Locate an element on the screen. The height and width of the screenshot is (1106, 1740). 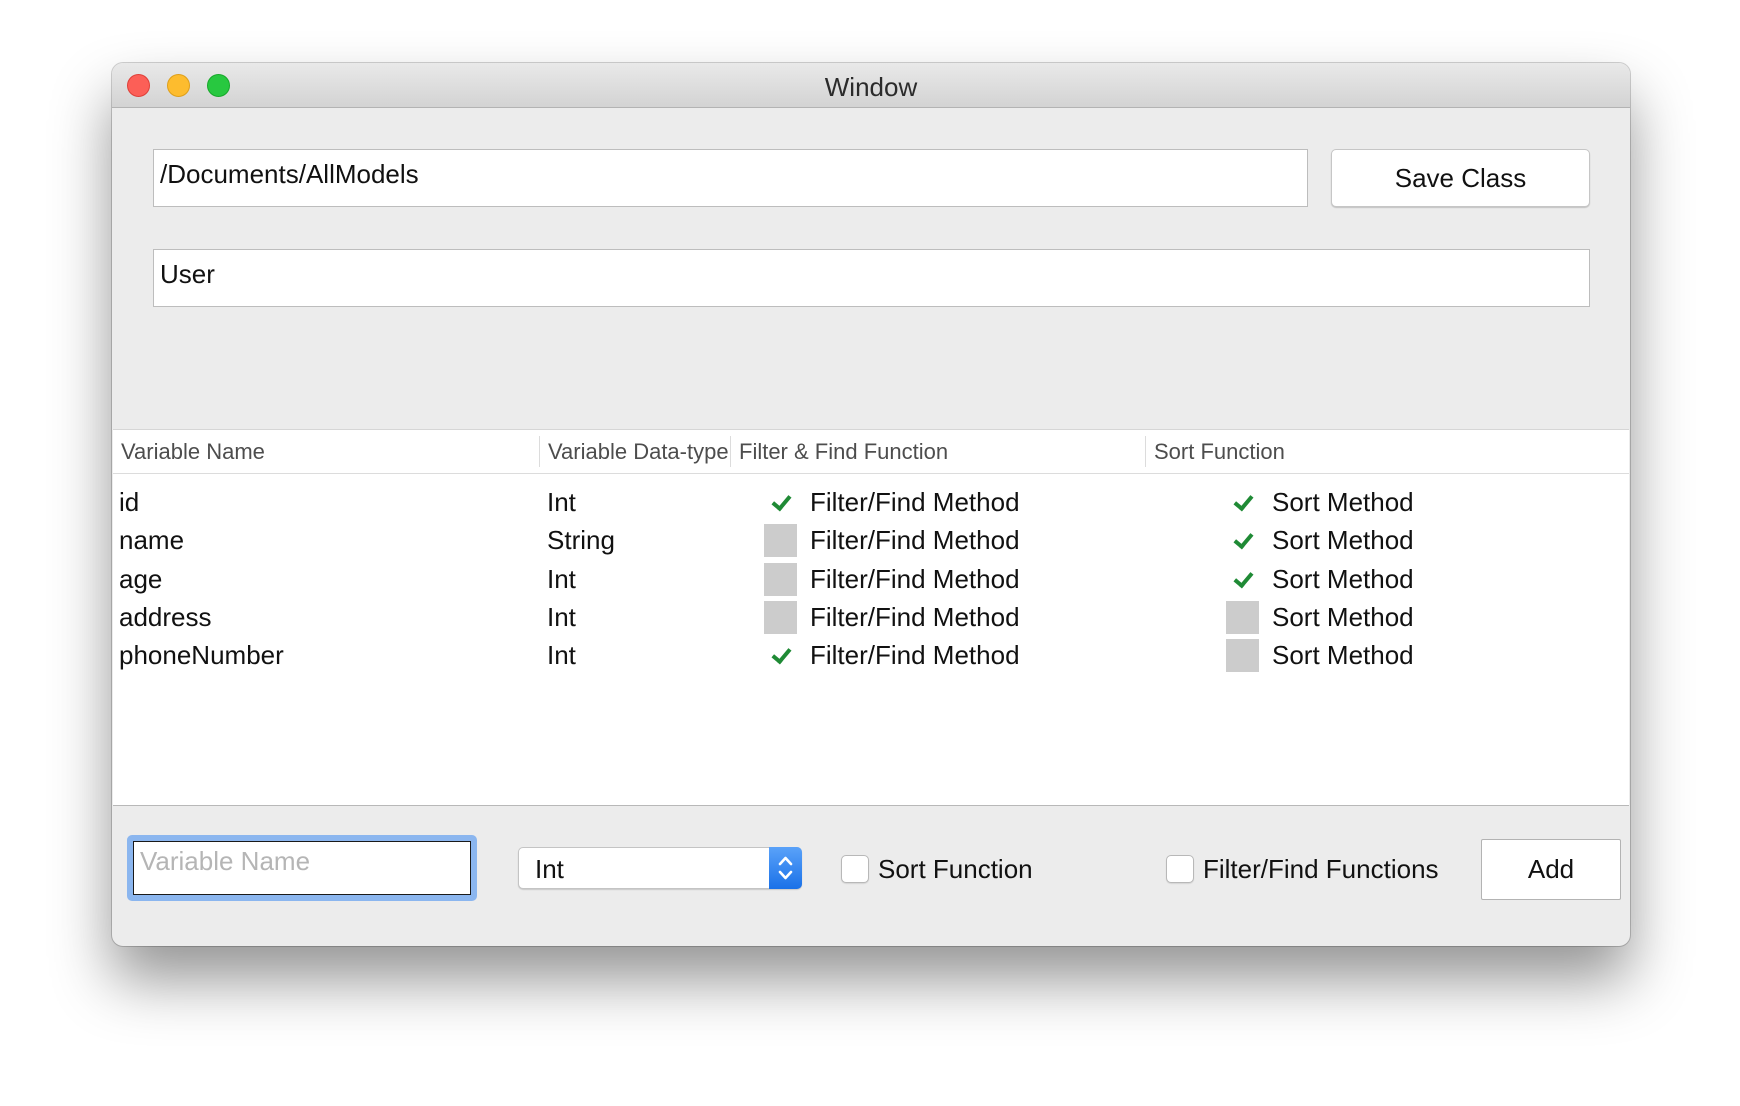
variable-type-cell: String is located at coordinates (581, 540).